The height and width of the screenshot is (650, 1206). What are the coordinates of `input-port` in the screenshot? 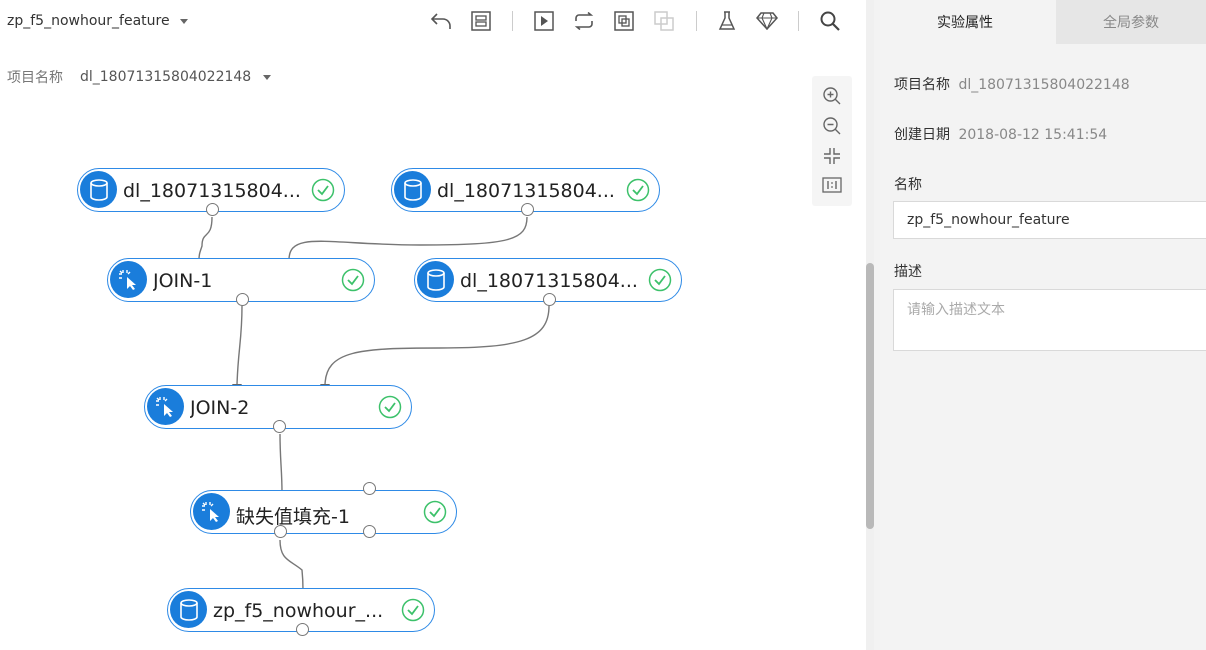 It's located at (369, 488).